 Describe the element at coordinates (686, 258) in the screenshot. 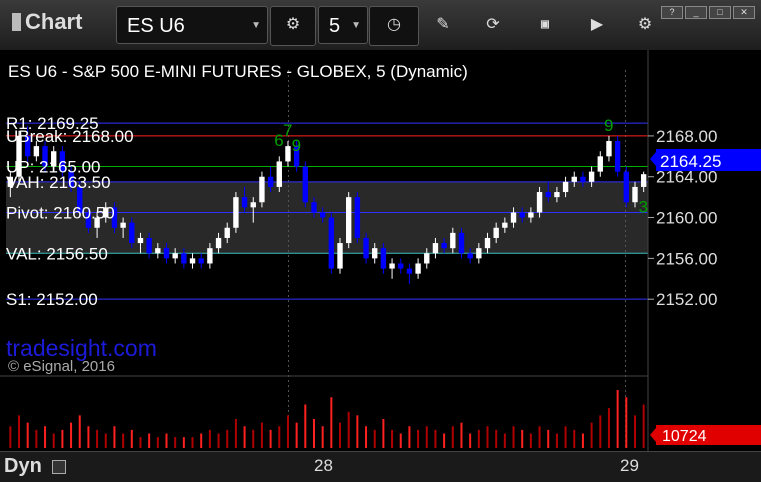

I see `y-tick-label: 2156.00` at that location.